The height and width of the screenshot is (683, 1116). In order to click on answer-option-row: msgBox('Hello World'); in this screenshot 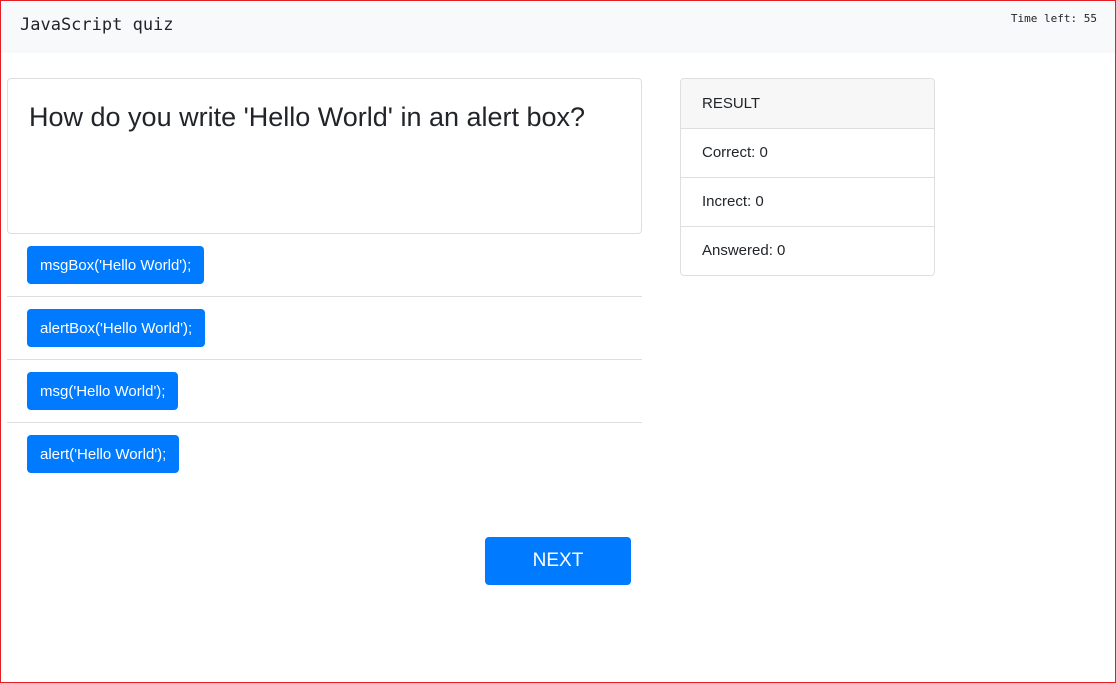, I will do `click(324, 265)`.